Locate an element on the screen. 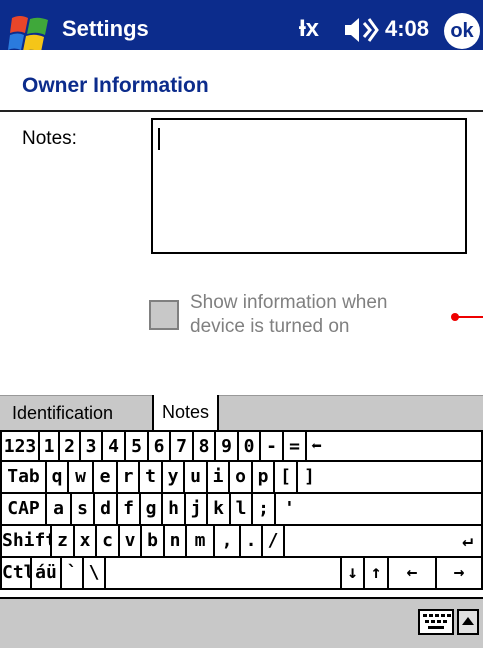 This screenshot has width=483, height=648. tab-notes: Notes is located at coordinates (186, 413).